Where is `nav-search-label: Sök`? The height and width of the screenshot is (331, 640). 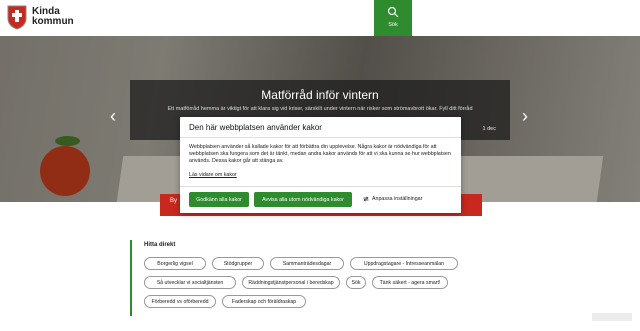 nav-search-label: Sök is located at coordinates (393, 25).